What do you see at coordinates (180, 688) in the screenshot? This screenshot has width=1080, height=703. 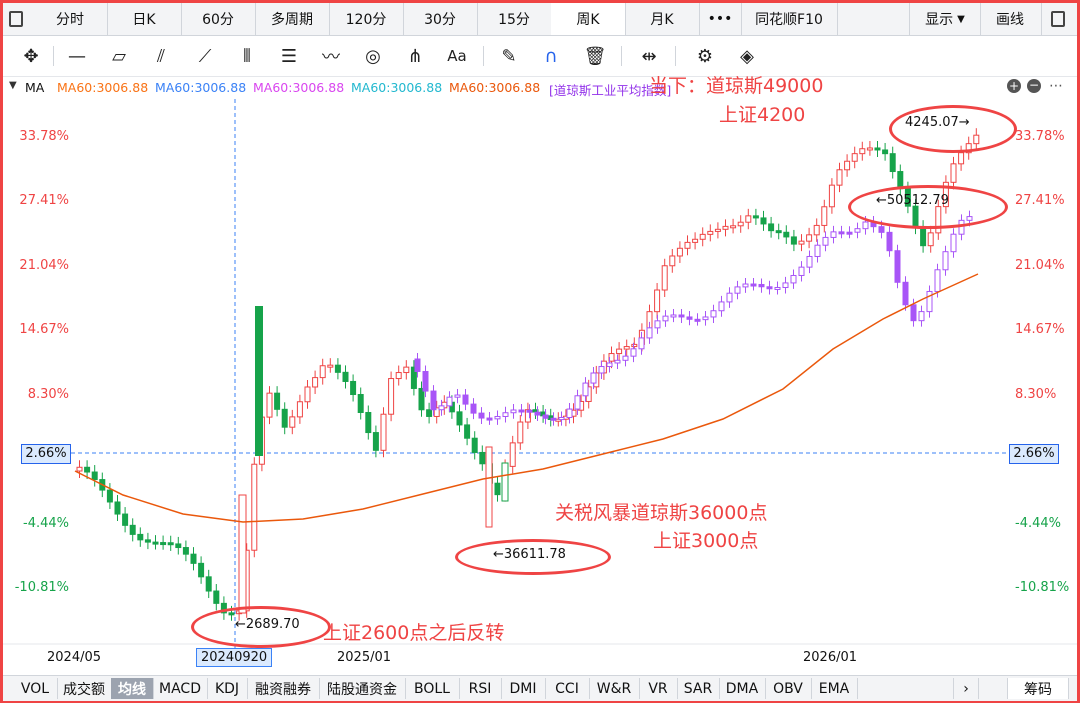 I see `indicator-tab: MACD` at bounding box center [180, 688].